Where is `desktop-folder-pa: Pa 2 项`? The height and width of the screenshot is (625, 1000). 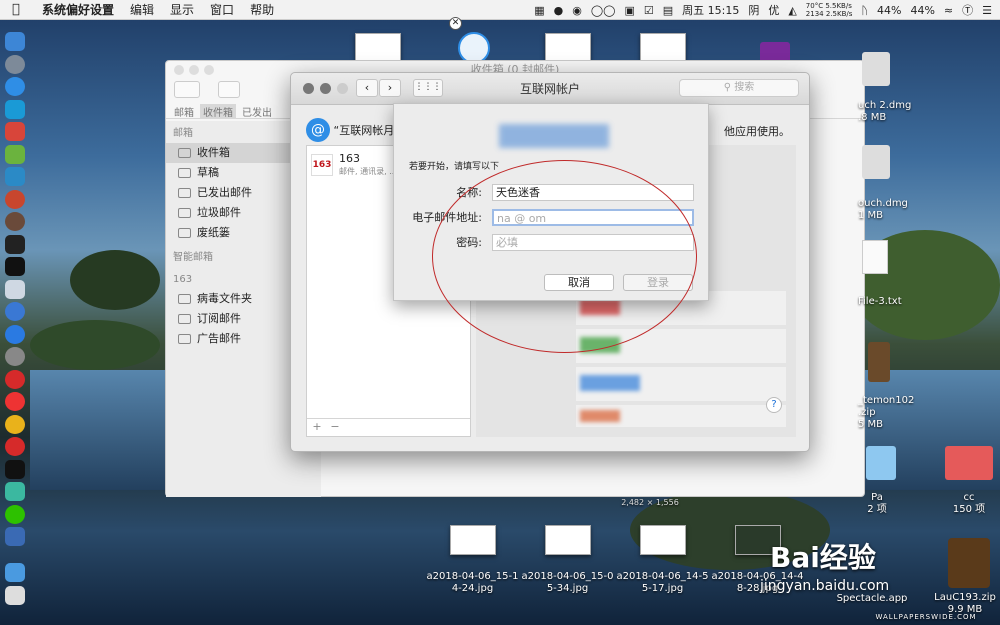 desktop-folder-pa: Pa 2 项 is located at coordinates (877, 504).